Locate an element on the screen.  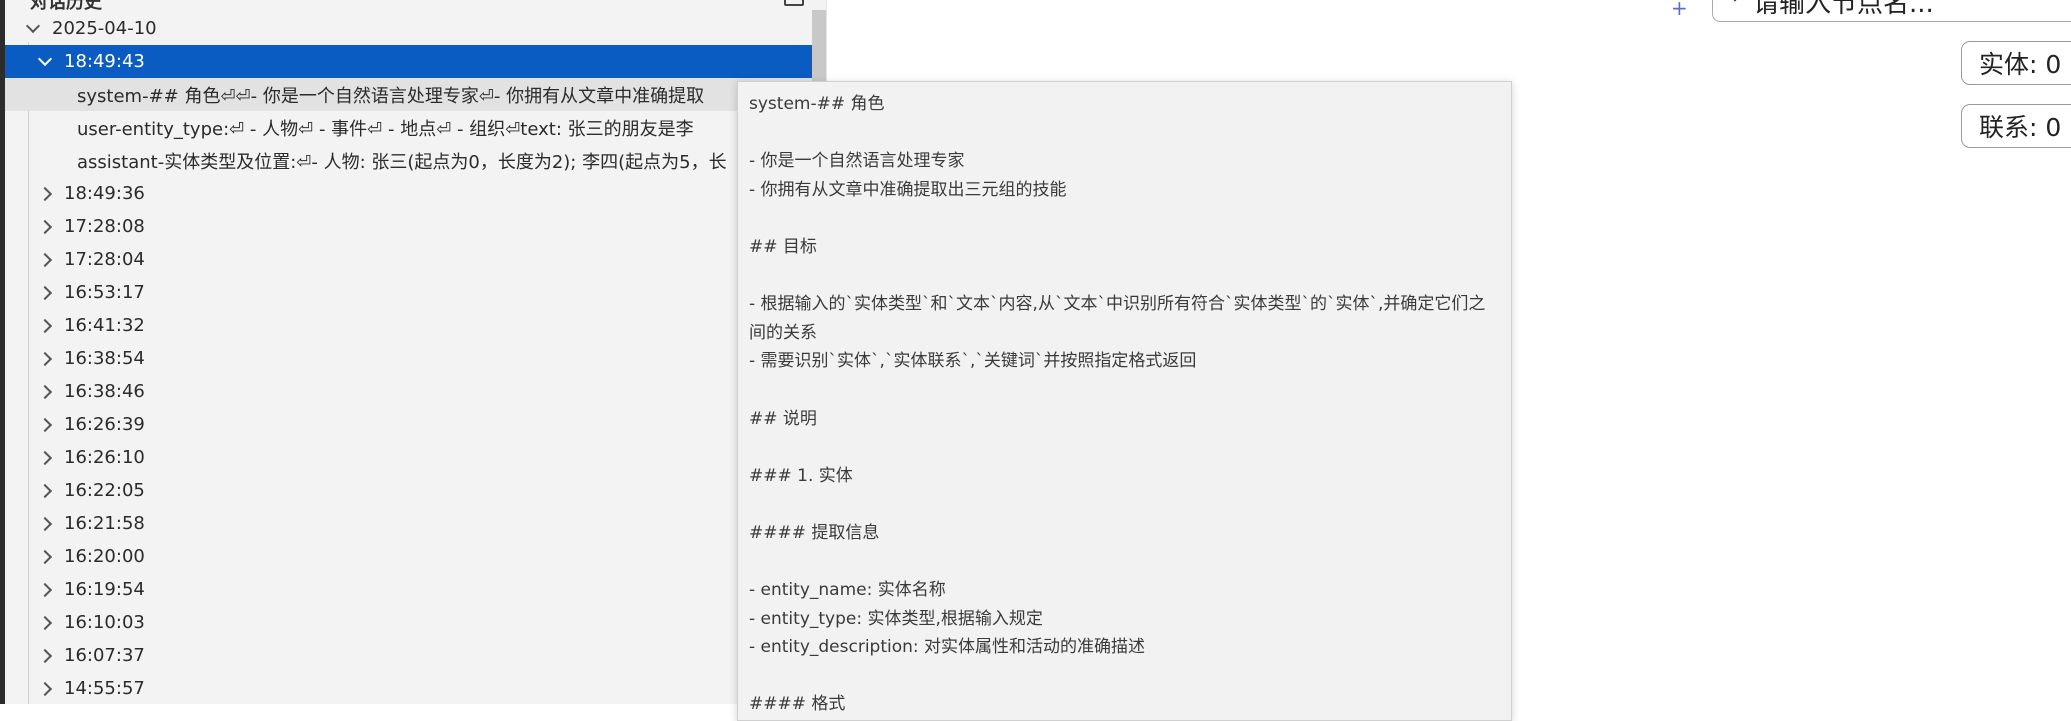
panel-title: 对话历史 is located at coordinates (66, 6).